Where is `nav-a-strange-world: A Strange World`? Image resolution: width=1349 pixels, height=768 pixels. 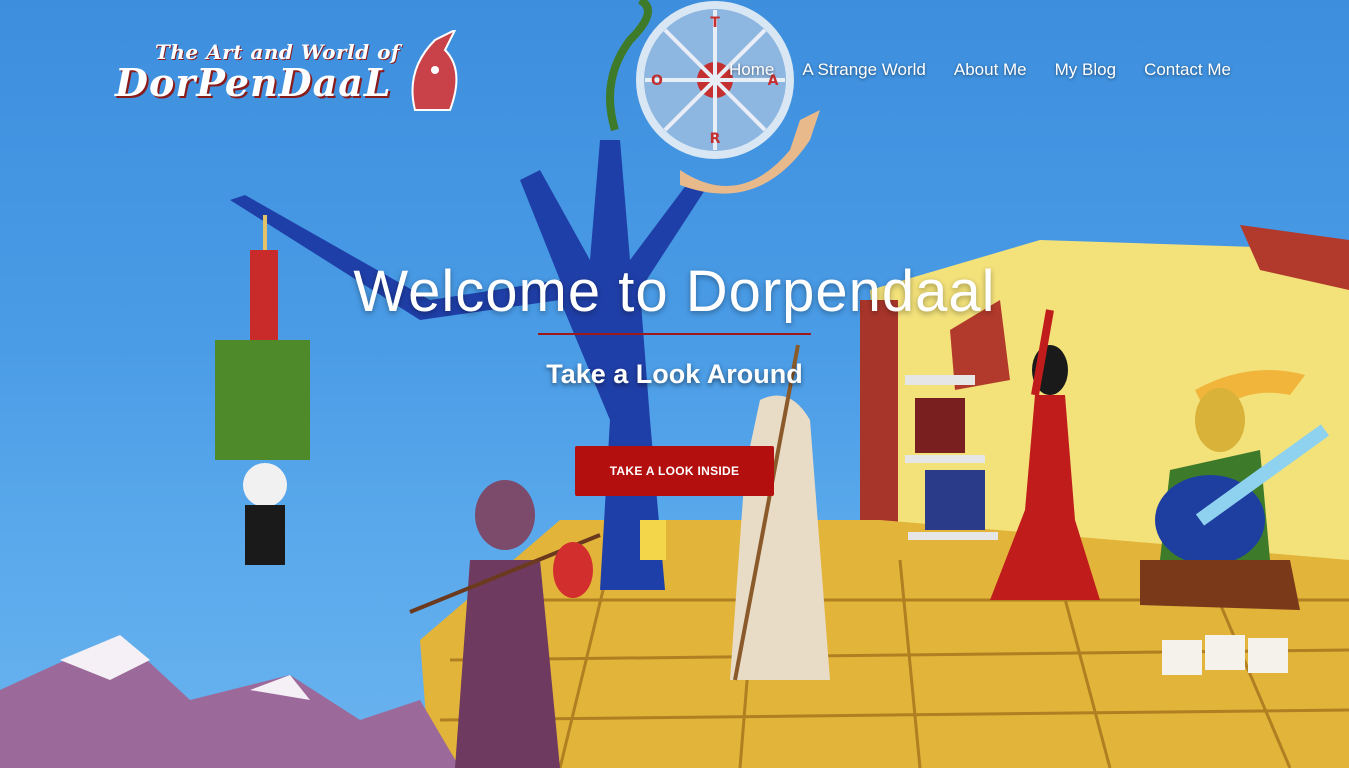 nav-a-strange-world: A Strange World is located at coordinates (863, 70).